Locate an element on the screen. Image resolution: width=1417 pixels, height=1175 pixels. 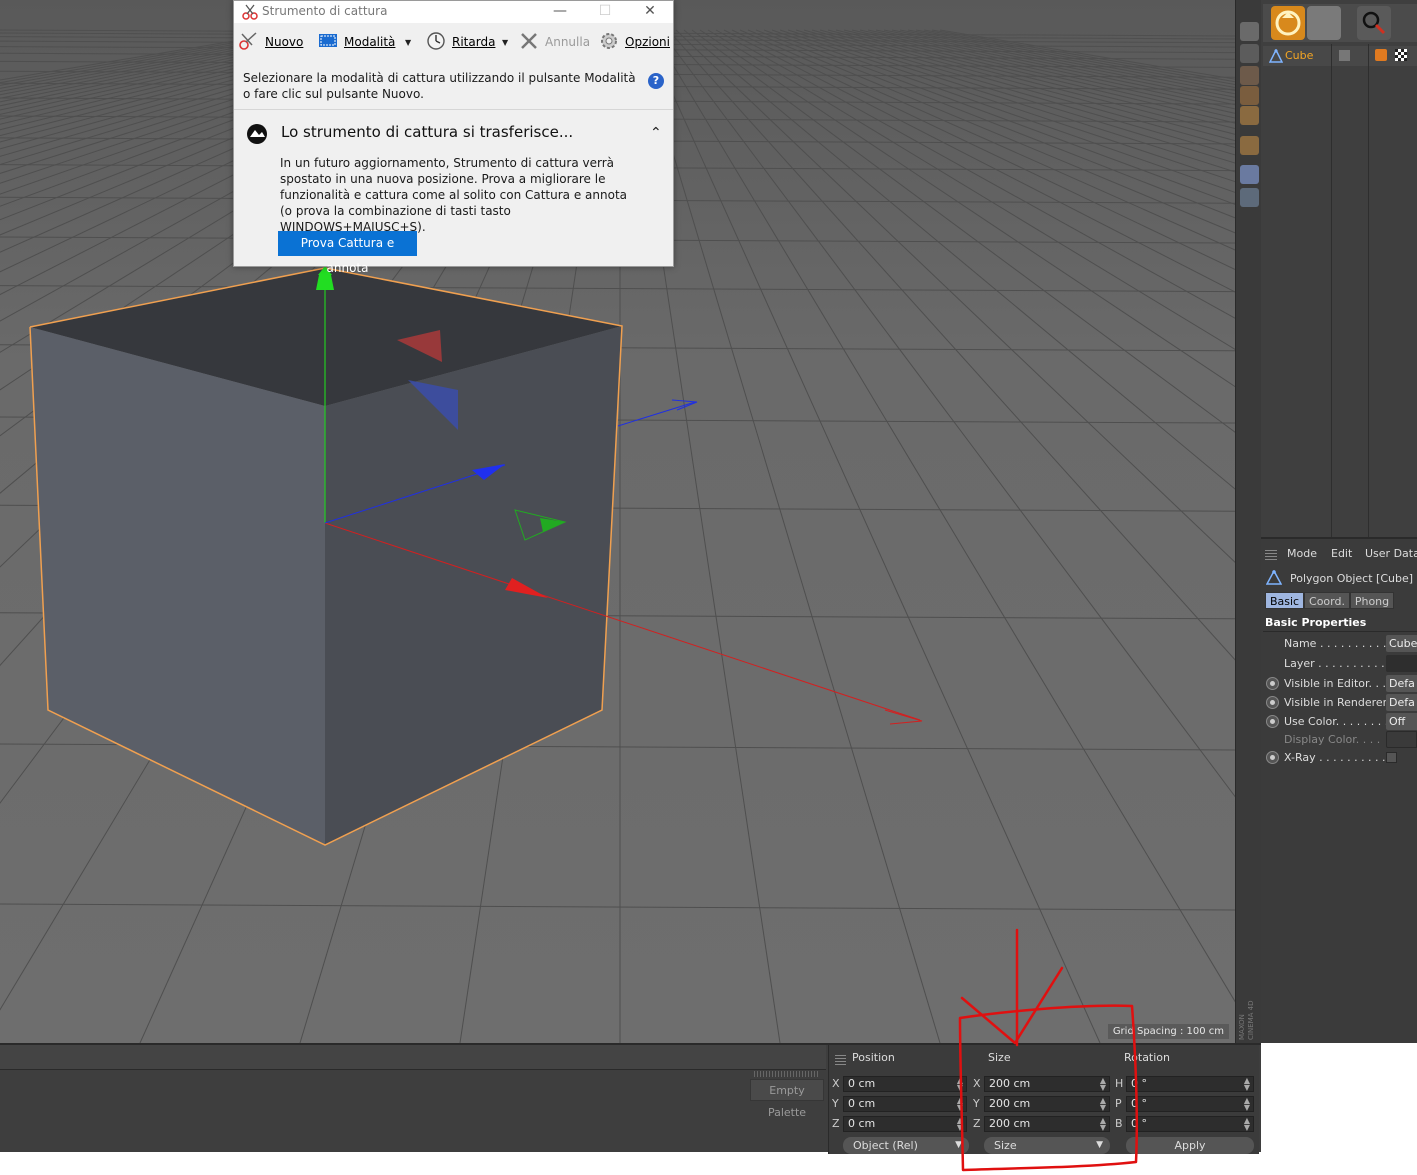
axis-label: P is located at coordinates (1118, 1103).